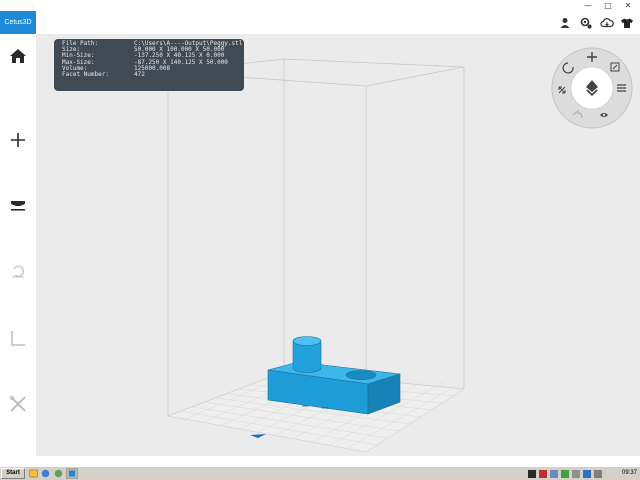  Describe the element at coordinates (608, 5) in the screenshot. I see `maximize-button: □` at that location.